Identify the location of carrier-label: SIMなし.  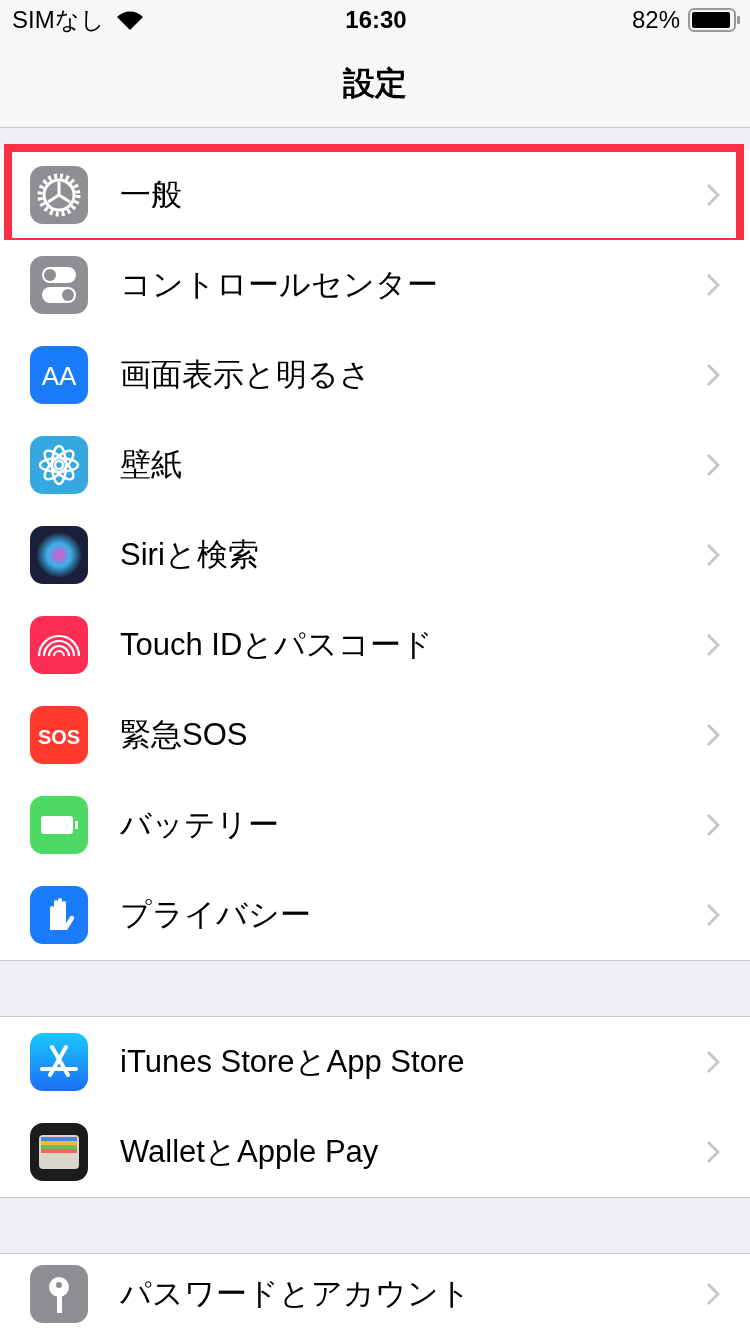
(58, 20).